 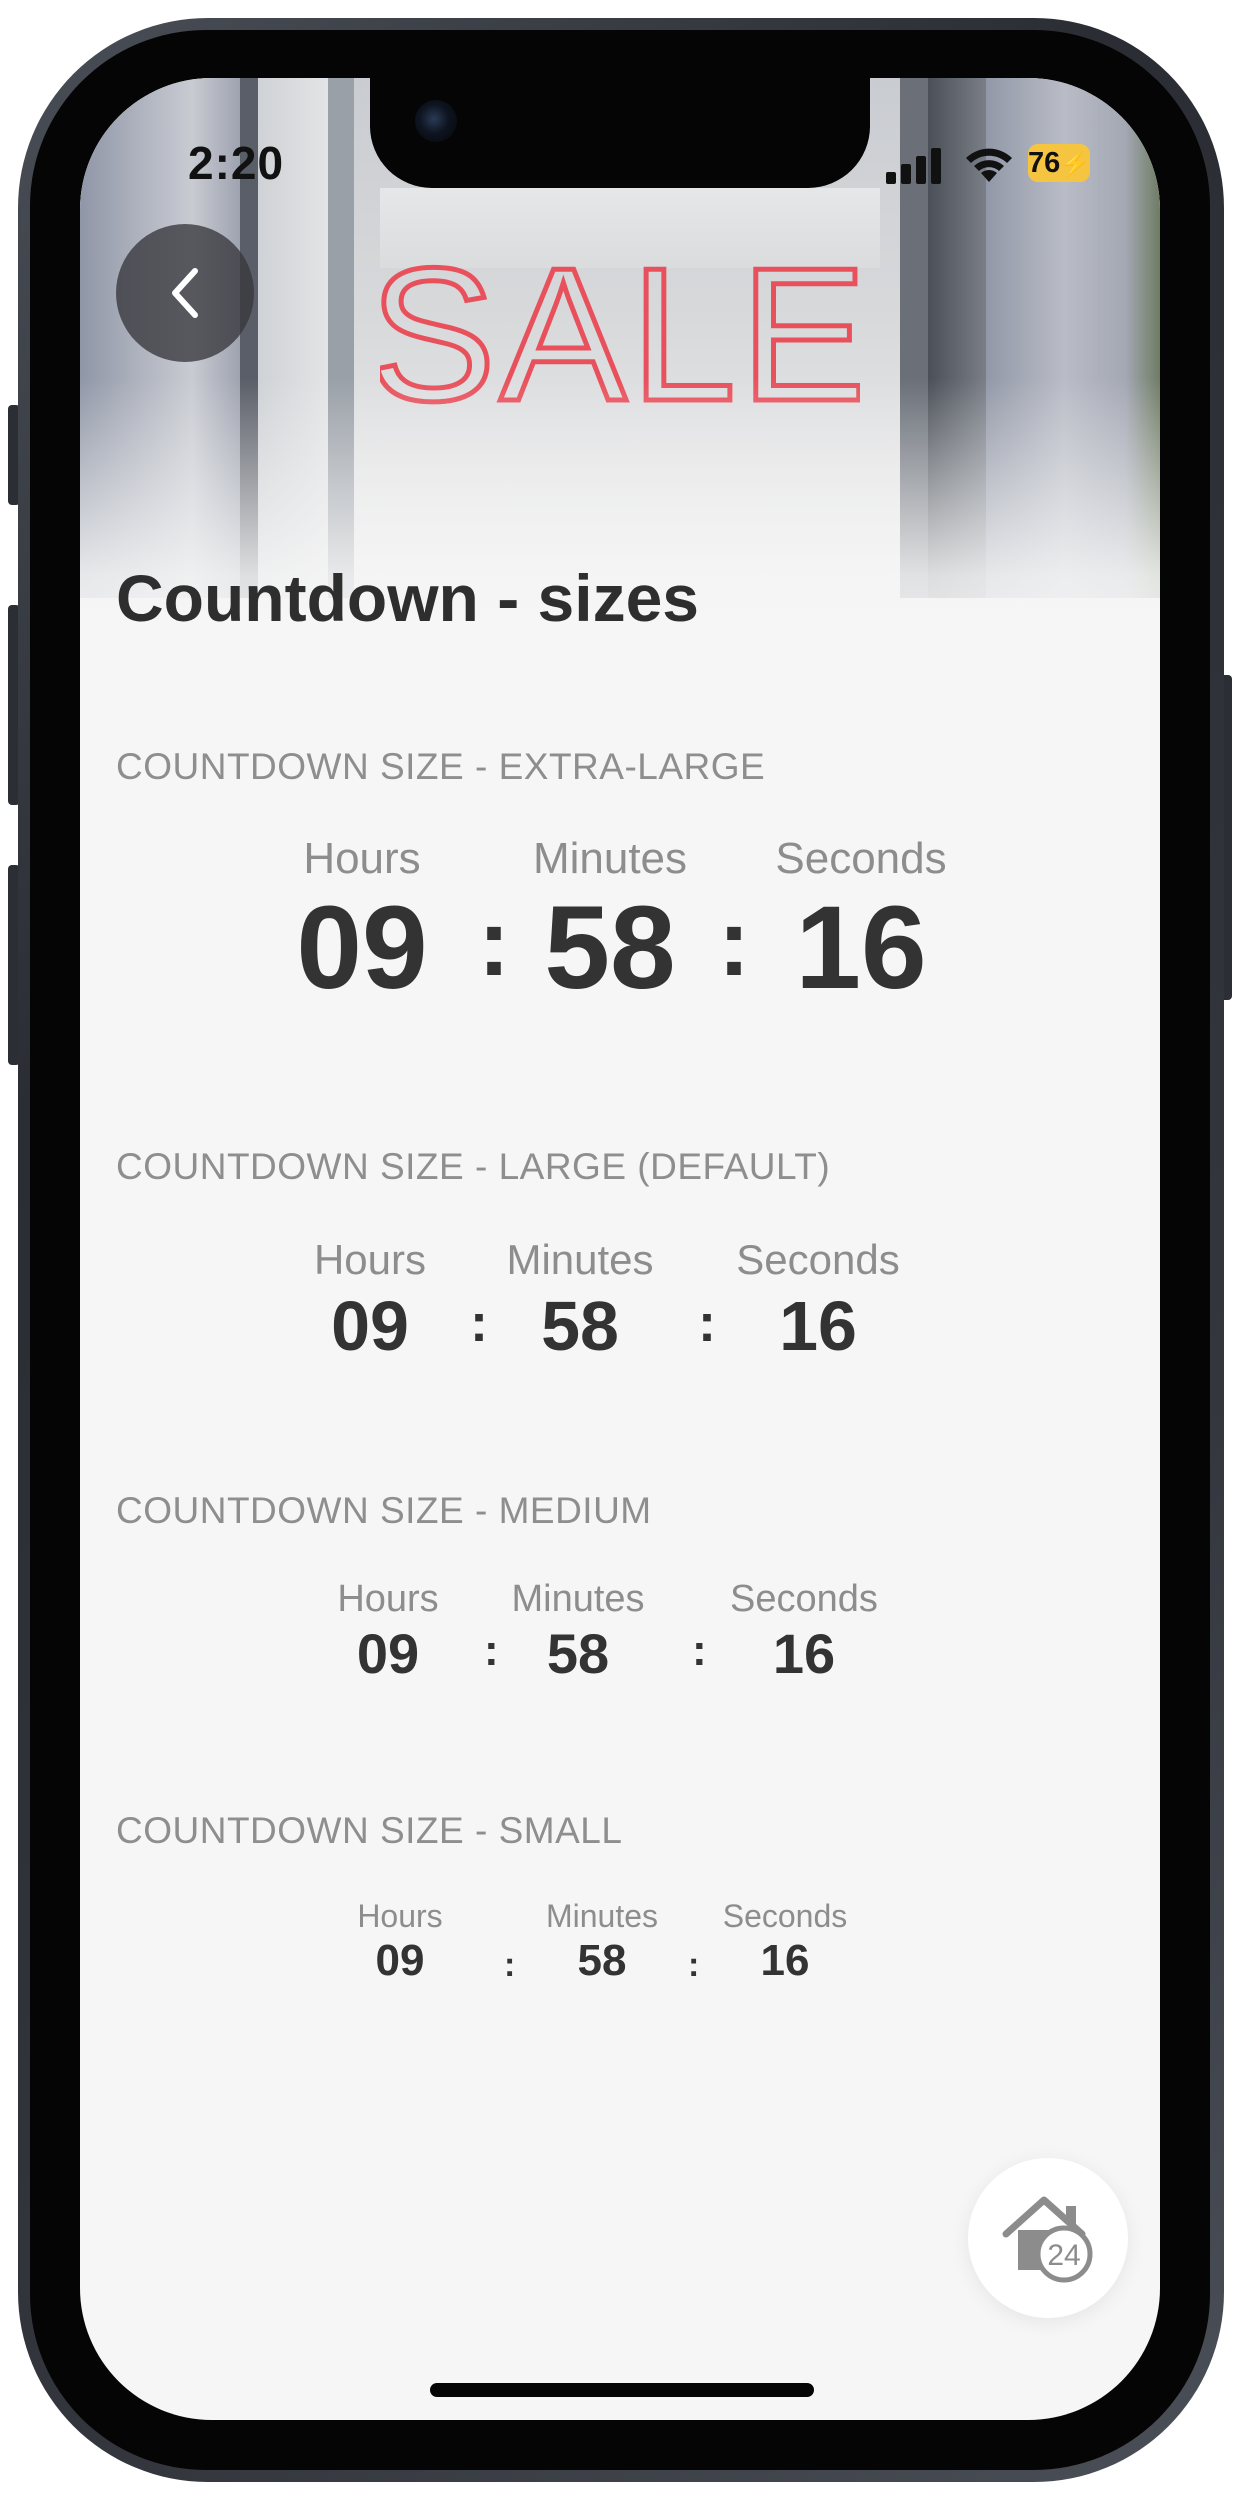 I want to click on countdown-l-hours: Hours 09, so click(x=370, y=1302).